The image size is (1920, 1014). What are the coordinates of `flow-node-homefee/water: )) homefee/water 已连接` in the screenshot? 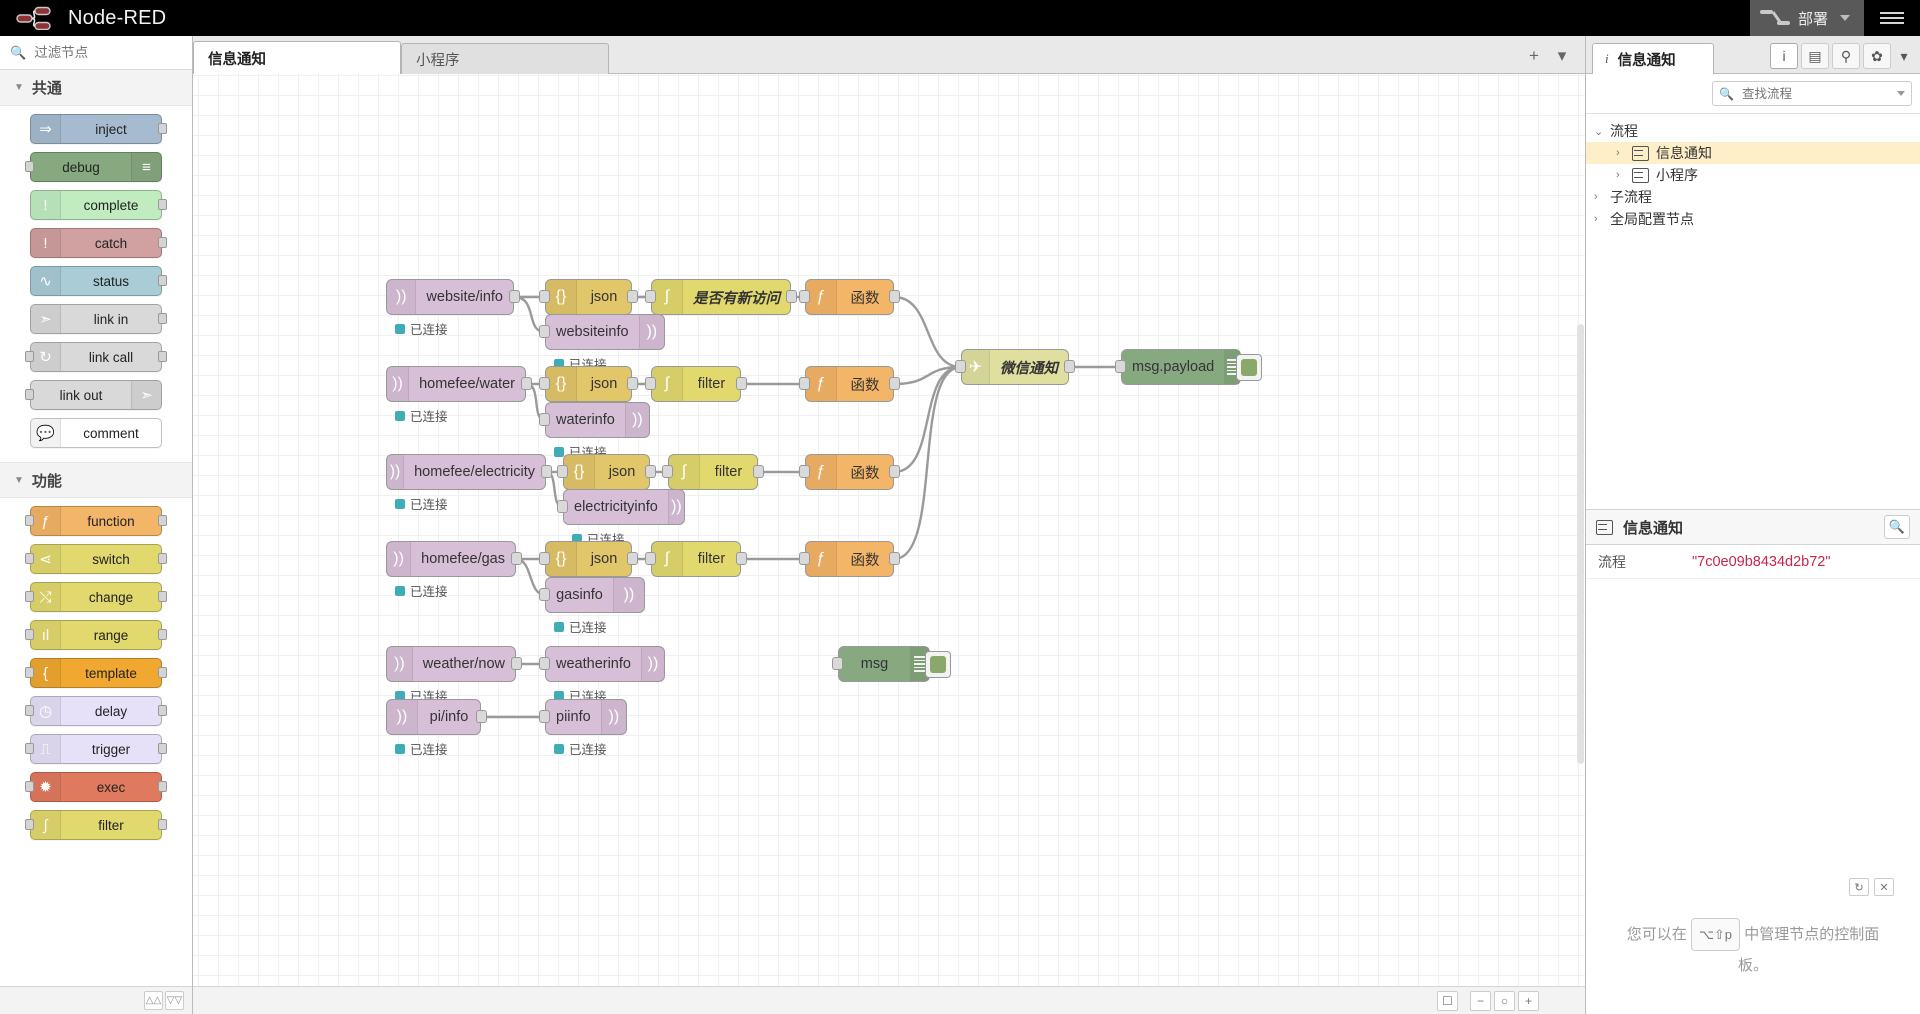 It's located at (459, 395).